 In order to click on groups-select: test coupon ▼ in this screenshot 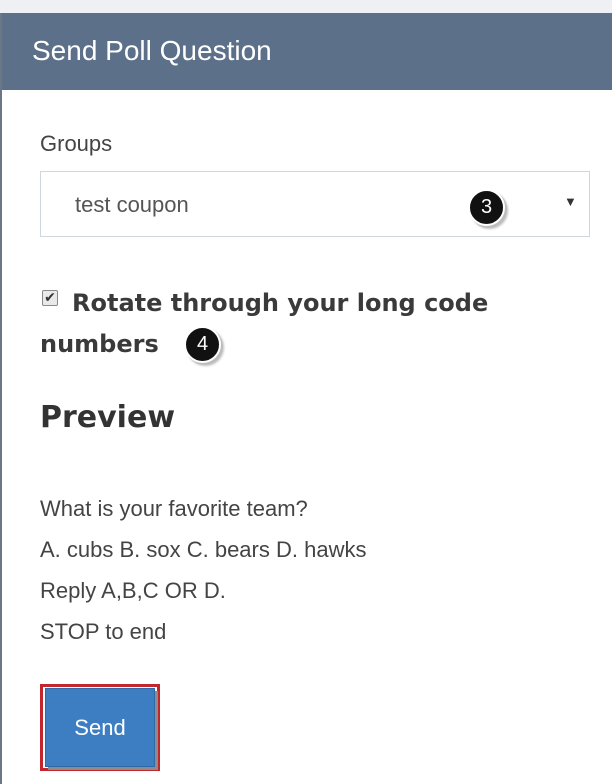, I will do `click(315, 204)`.